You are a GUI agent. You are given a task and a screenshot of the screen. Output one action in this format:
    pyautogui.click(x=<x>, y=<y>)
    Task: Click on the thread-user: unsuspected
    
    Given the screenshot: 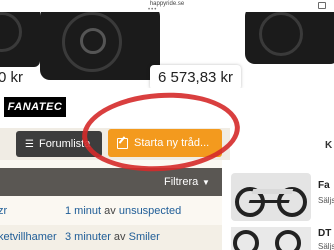 What is the action you would take?
    pyautogui.click(x=150, y=211)
    